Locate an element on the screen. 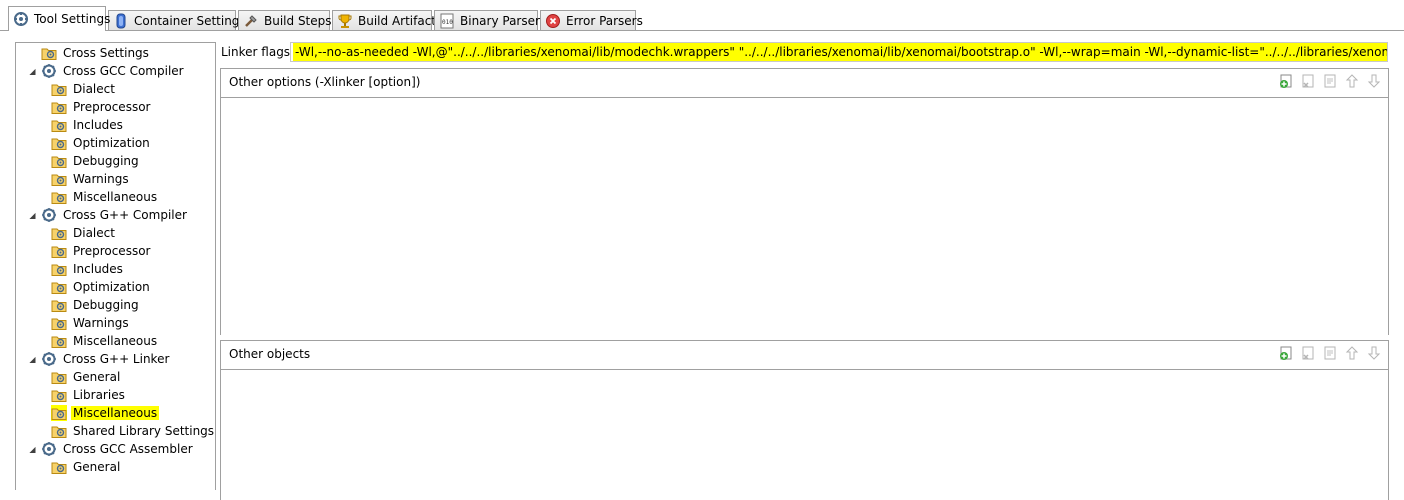  tab-label: Binary Parsers is located at coordinates (503, 20).